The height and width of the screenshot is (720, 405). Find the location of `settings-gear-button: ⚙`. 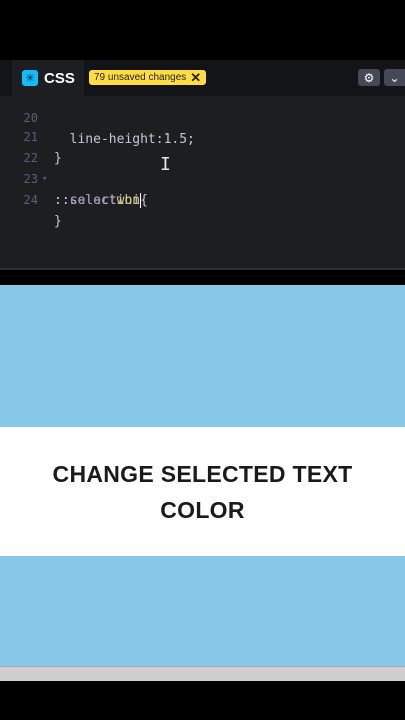

settings-gear-button: ⚙ is located at coordinates (369, 77).